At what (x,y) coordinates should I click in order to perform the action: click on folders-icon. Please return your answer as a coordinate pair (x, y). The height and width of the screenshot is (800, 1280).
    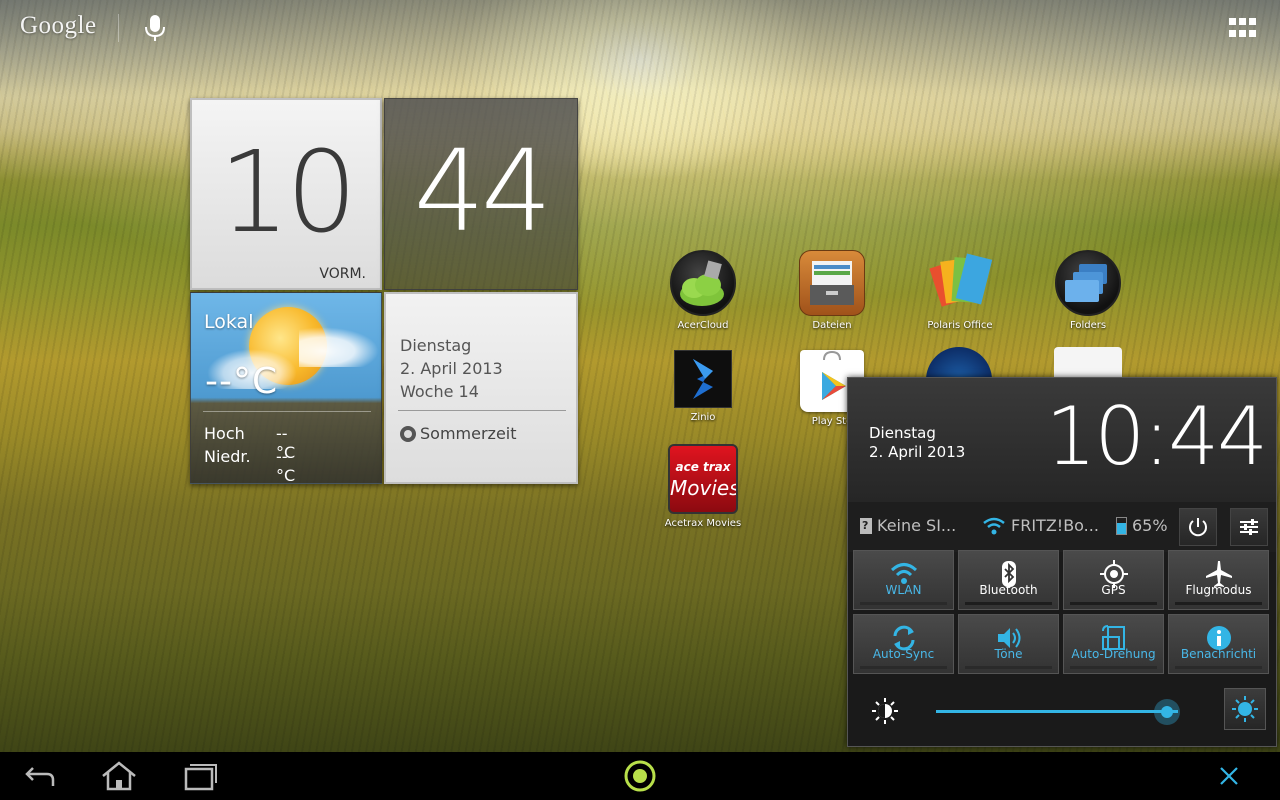
    Looking at the image, I should click on (1088, 283).